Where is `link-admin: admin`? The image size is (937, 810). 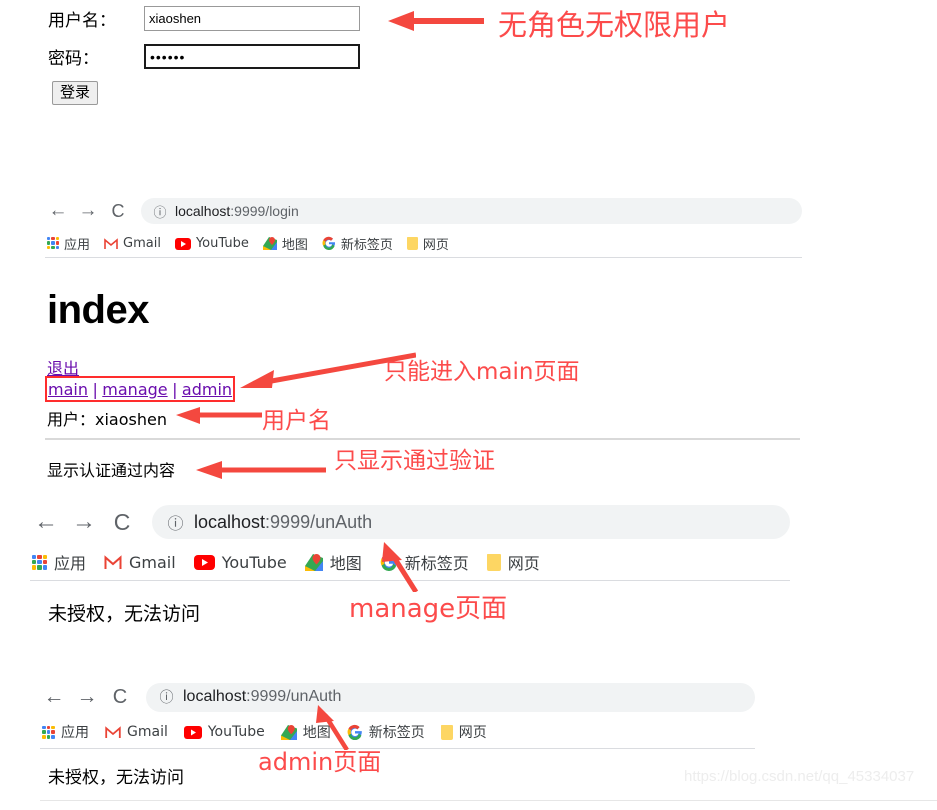 link-admin: admin is located at coordinates (207, 389).